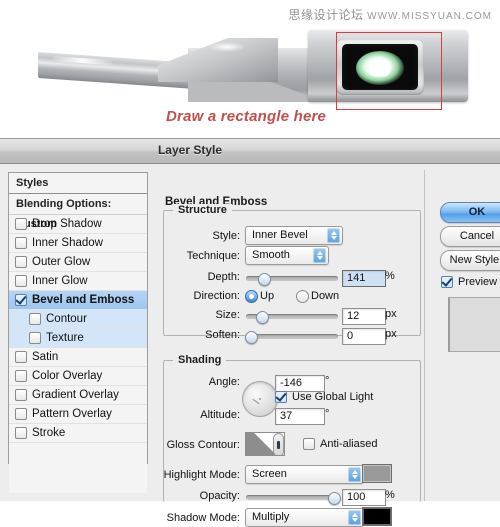  Describe the element at coordinates (271, 255) in the screenshot. I see `technique-select-value: Smooth` at that location.